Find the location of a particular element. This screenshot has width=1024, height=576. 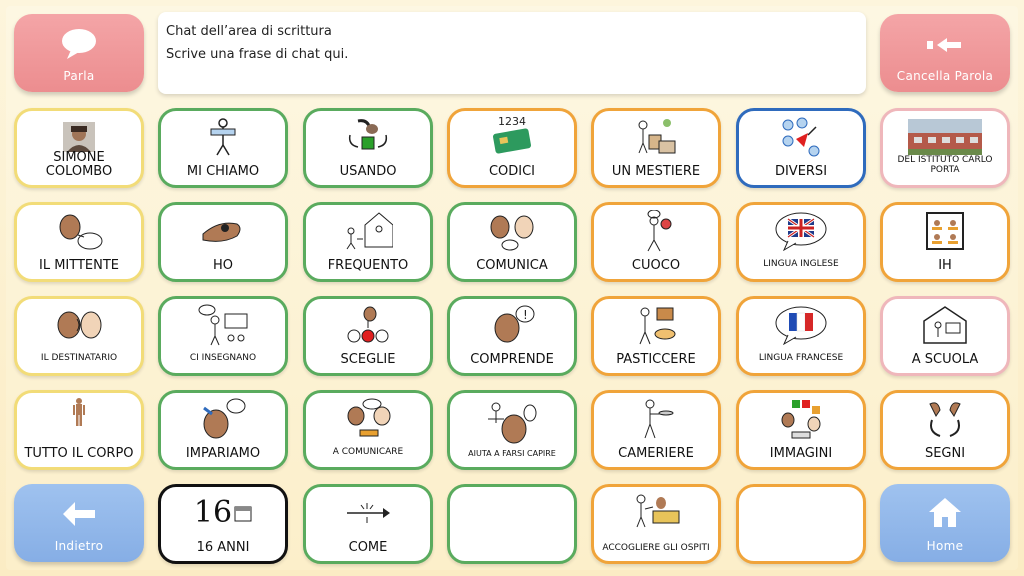

cell-sceglie: SCEGLIE is located at coordinates (368, 336).